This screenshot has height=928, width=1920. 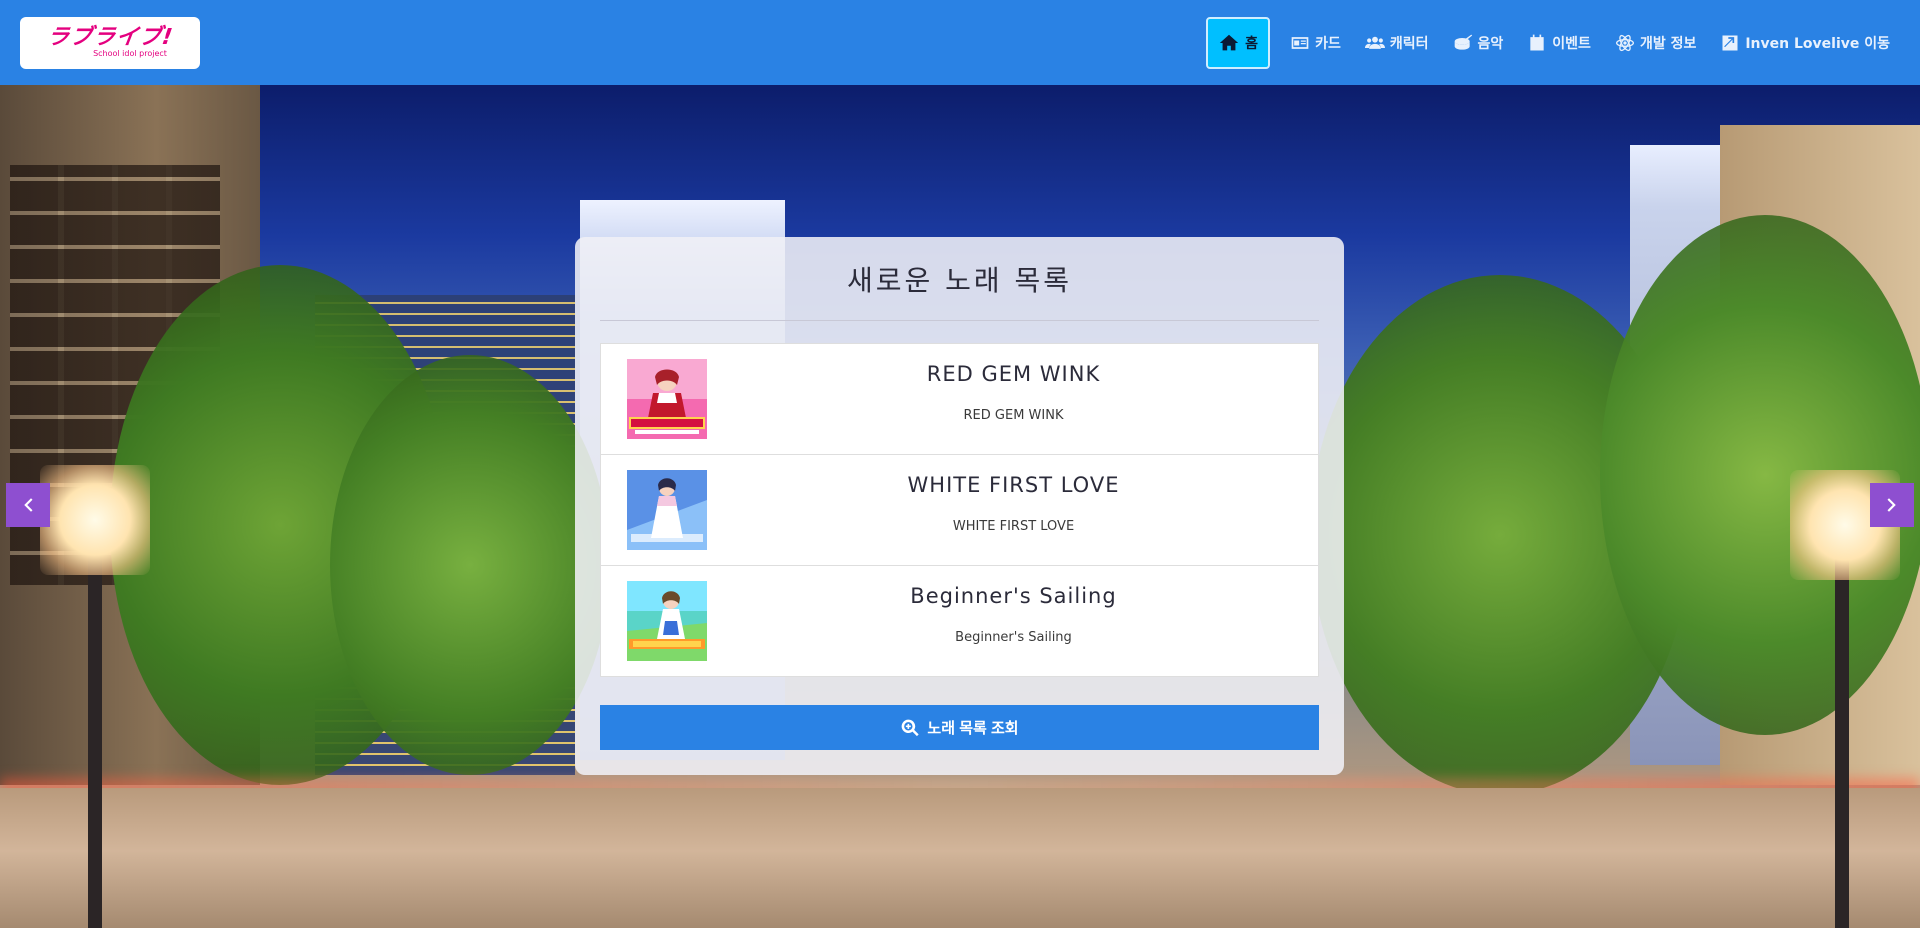 I want to click on nav-item-label: 이벤트, so click(x=1571, y=43).